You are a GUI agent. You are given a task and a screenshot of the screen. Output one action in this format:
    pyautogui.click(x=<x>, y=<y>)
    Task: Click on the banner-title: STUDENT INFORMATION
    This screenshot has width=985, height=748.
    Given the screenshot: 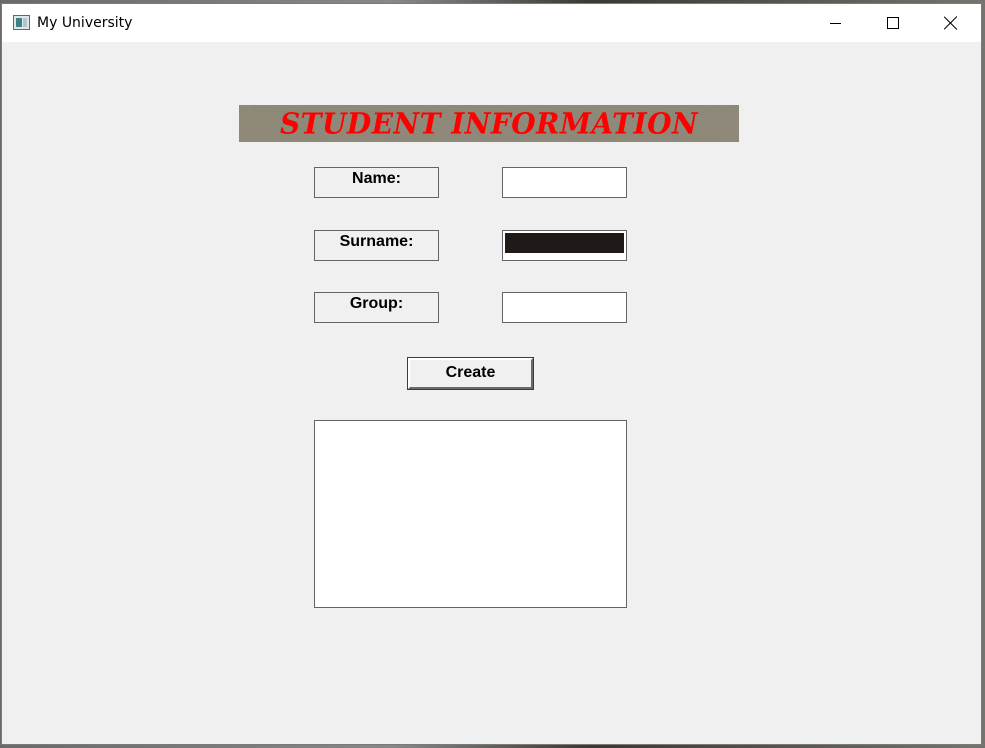 What is the action you would take?
    pyautogui.click(x=489, y=123)
    